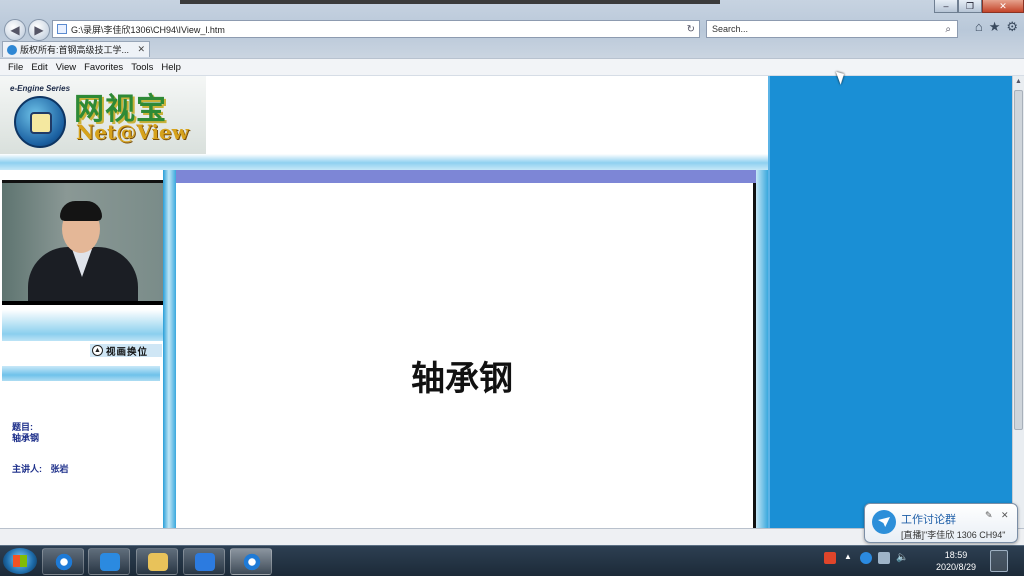 The image size is (1024, 576). I want to click on search-box: Search... ⌕, so click(832, 29).